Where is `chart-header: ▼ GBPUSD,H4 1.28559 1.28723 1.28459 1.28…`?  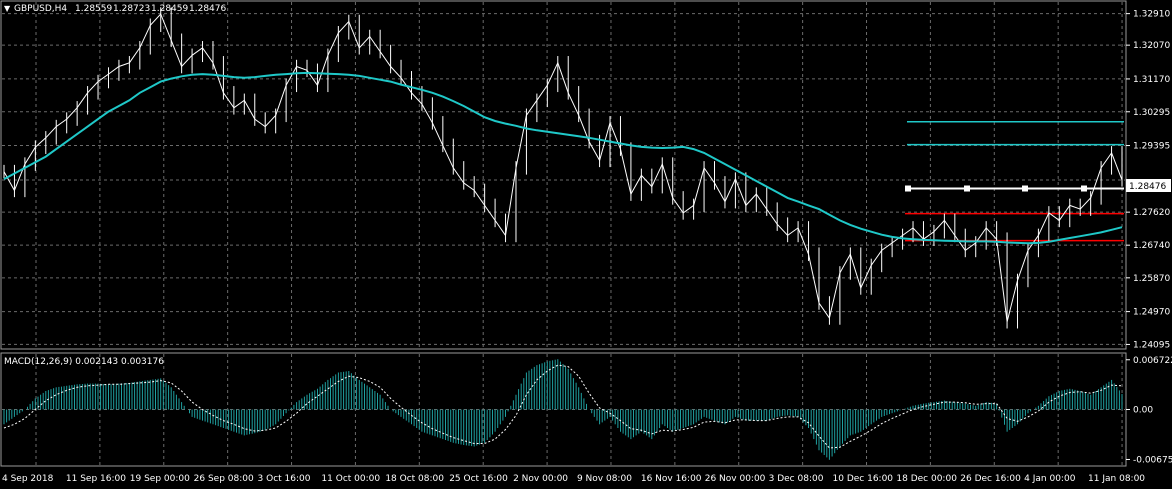 chart-header: ▼ GBPUSD,H4 1.28559 1.28723 1.28459 1.28… is located at coordinates (115, 9).